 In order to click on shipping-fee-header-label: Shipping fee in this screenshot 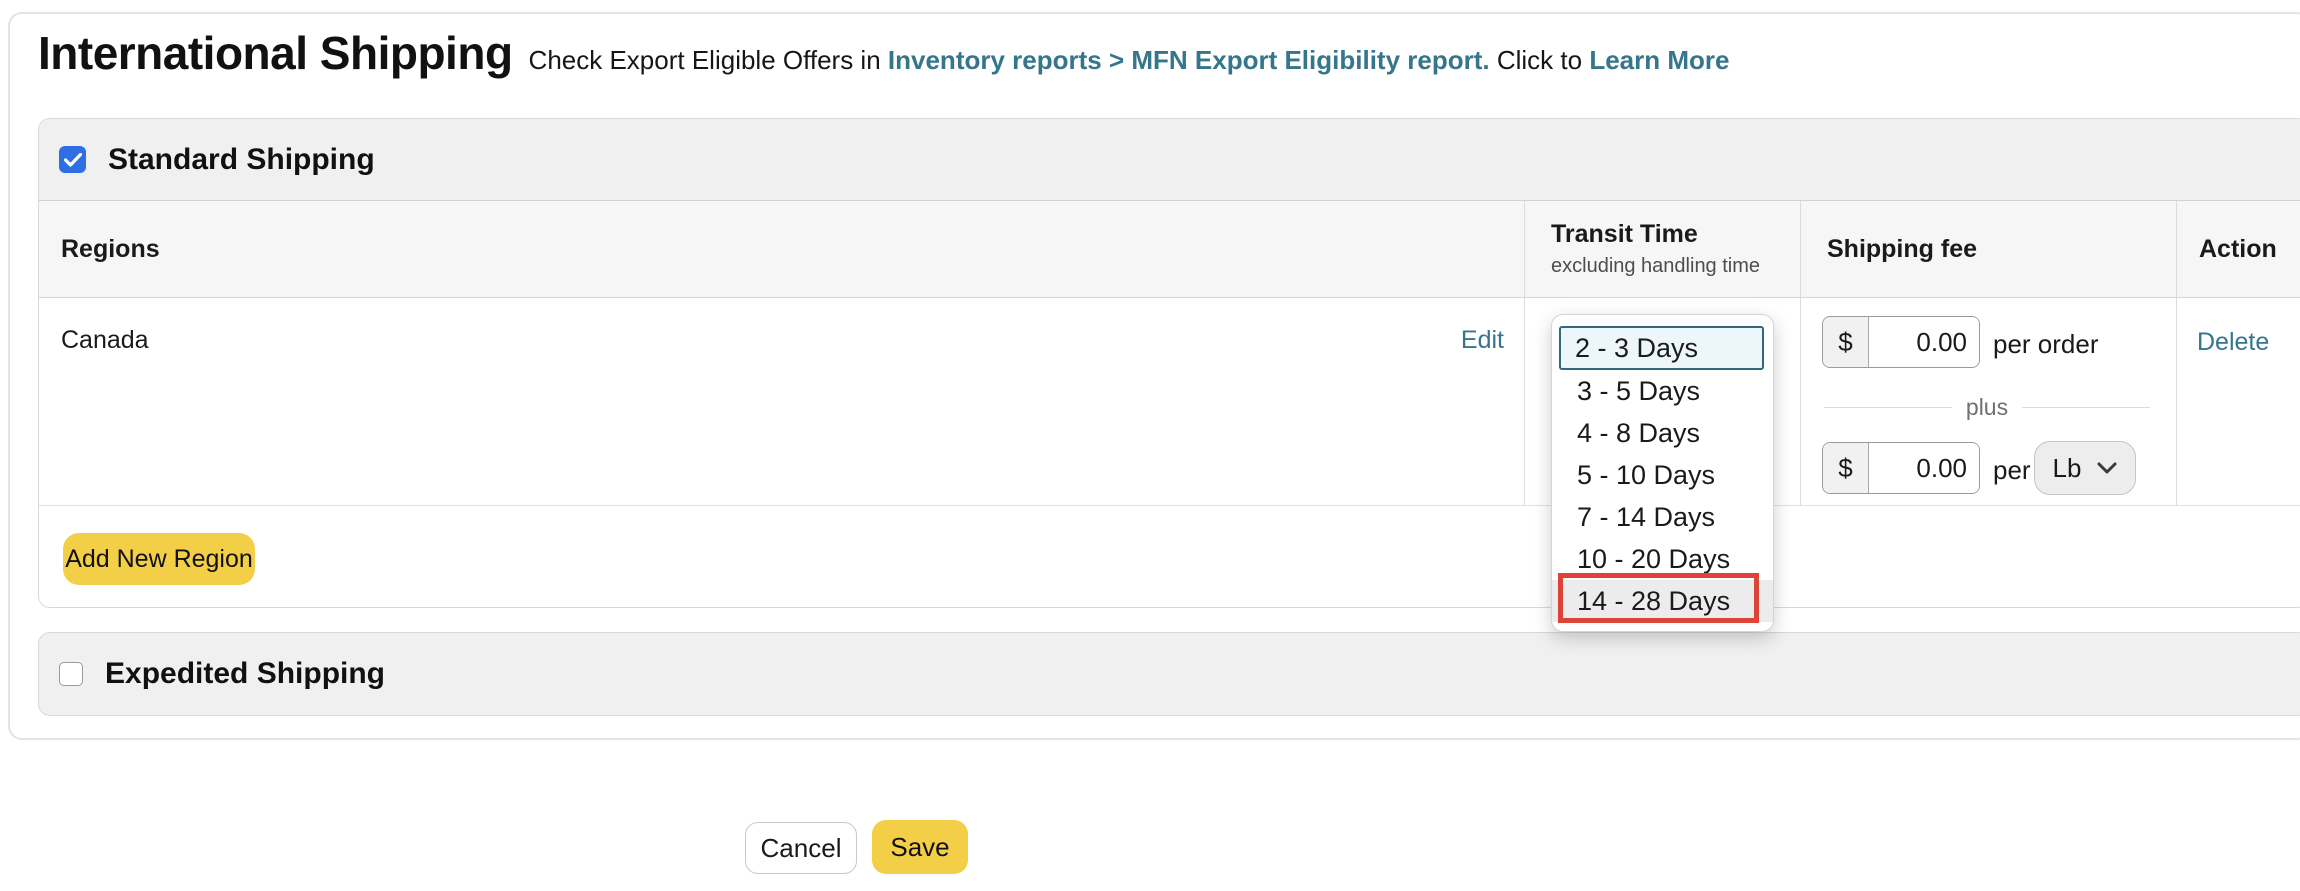, I will do `click(1902, 248)`.